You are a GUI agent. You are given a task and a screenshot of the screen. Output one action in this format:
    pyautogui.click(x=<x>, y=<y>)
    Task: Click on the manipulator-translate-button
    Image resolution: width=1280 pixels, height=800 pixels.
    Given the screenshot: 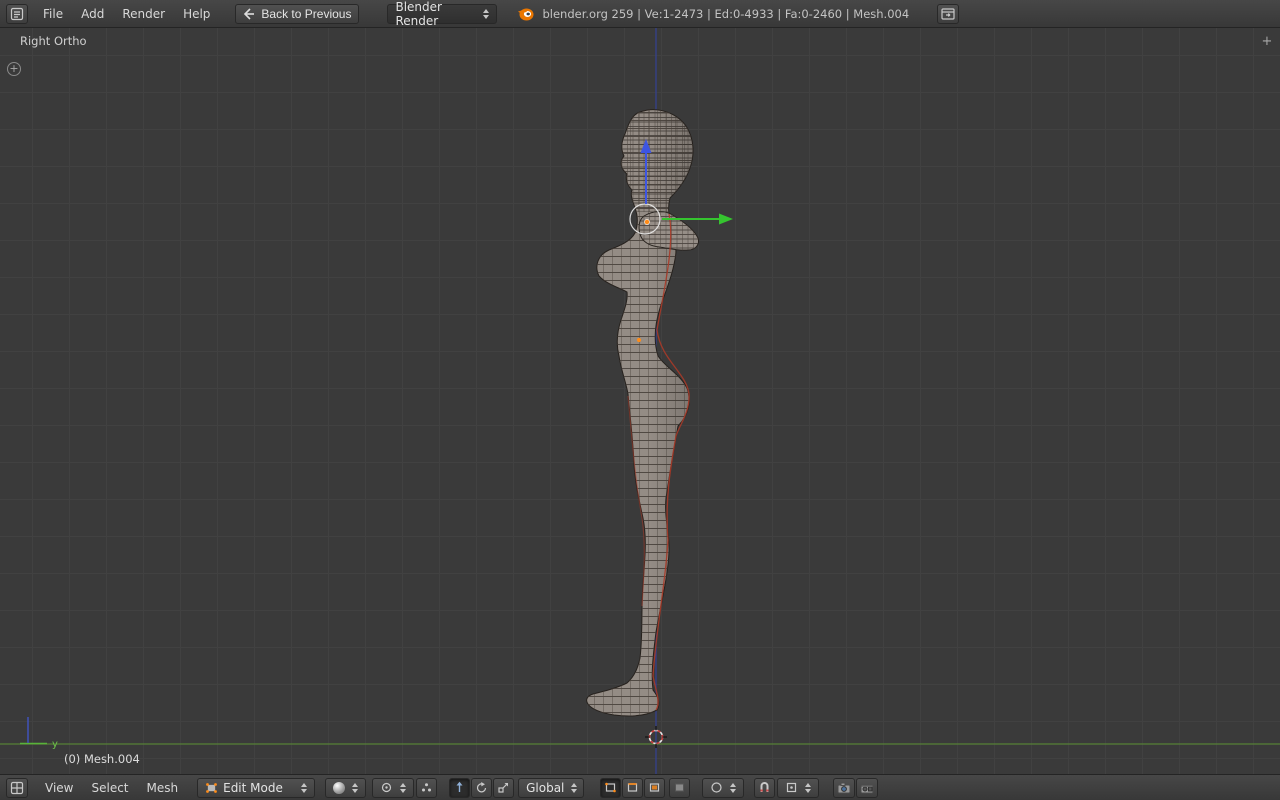 What is the action you would take?
    pyautogui.click(x=460, y=787)
    